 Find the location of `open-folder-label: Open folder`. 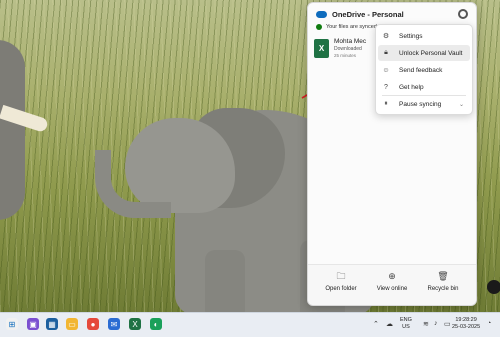

open-folder-label: Open folder is located at coordinates (341, 289).